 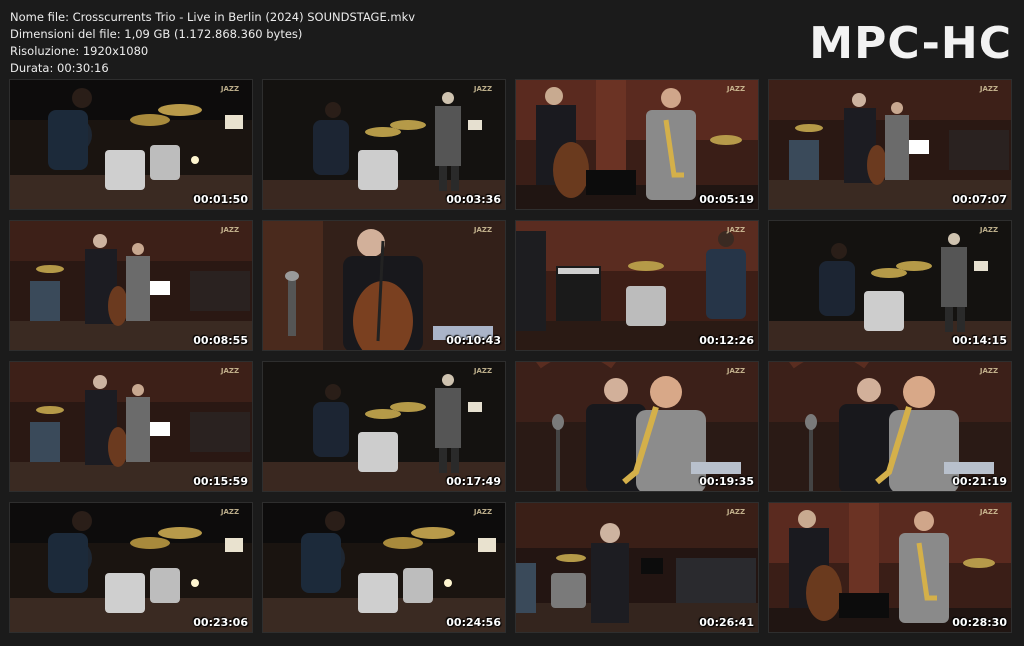 I want to click on timestamp: 00:10:43, so click(x=473, y=340).